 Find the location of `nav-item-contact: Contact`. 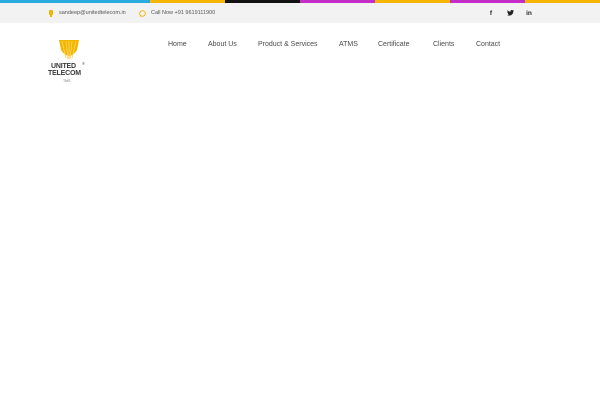

nav-item-contact: Contact is located at coordinates (488, 44).